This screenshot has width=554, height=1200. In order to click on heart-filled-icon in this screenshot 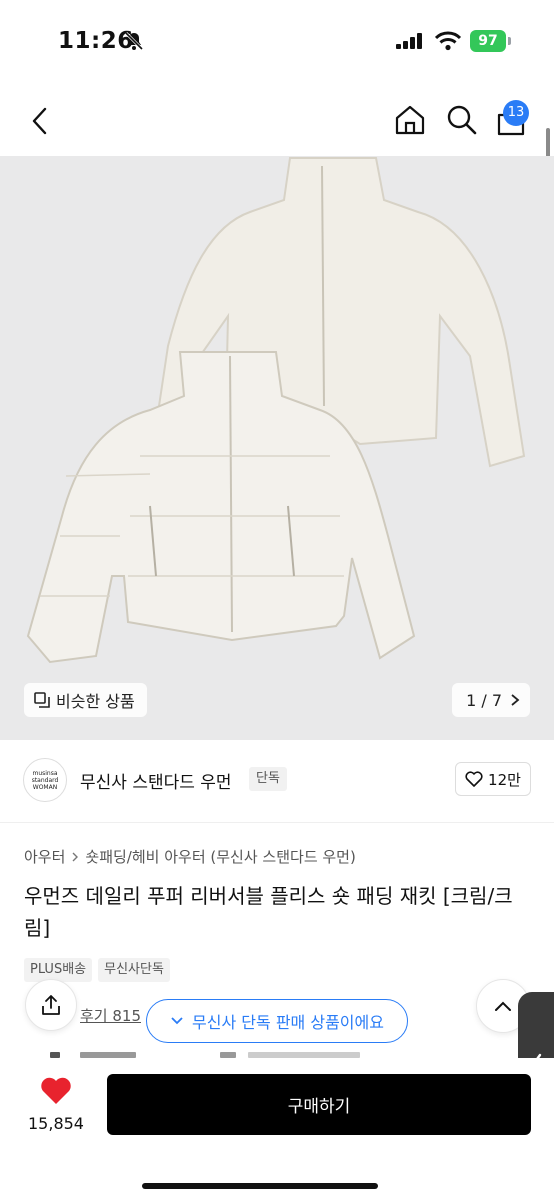, I will do `click(56, 1090)`.